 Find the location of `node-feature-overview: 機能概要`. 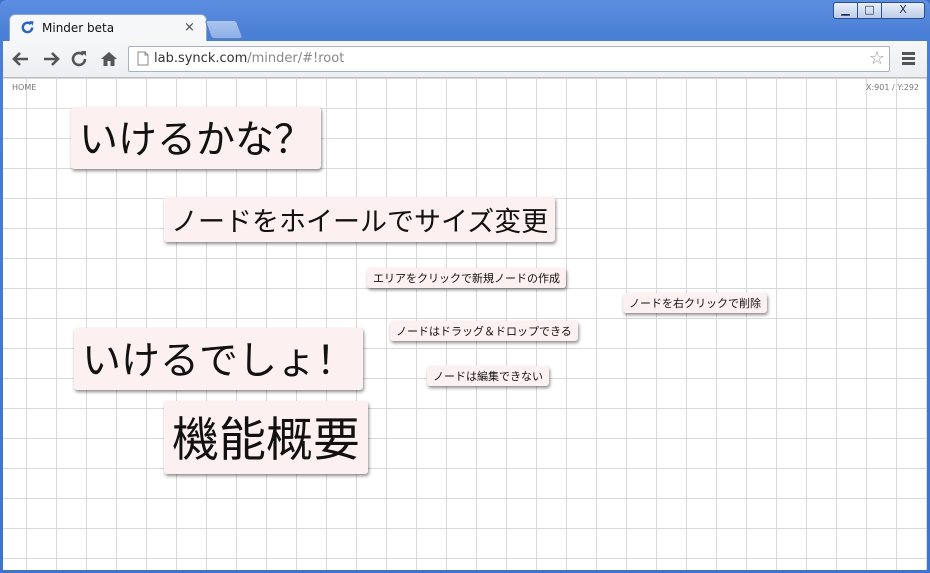

node-feature-overview: 機能概要 is located at coordinates (266, 437).